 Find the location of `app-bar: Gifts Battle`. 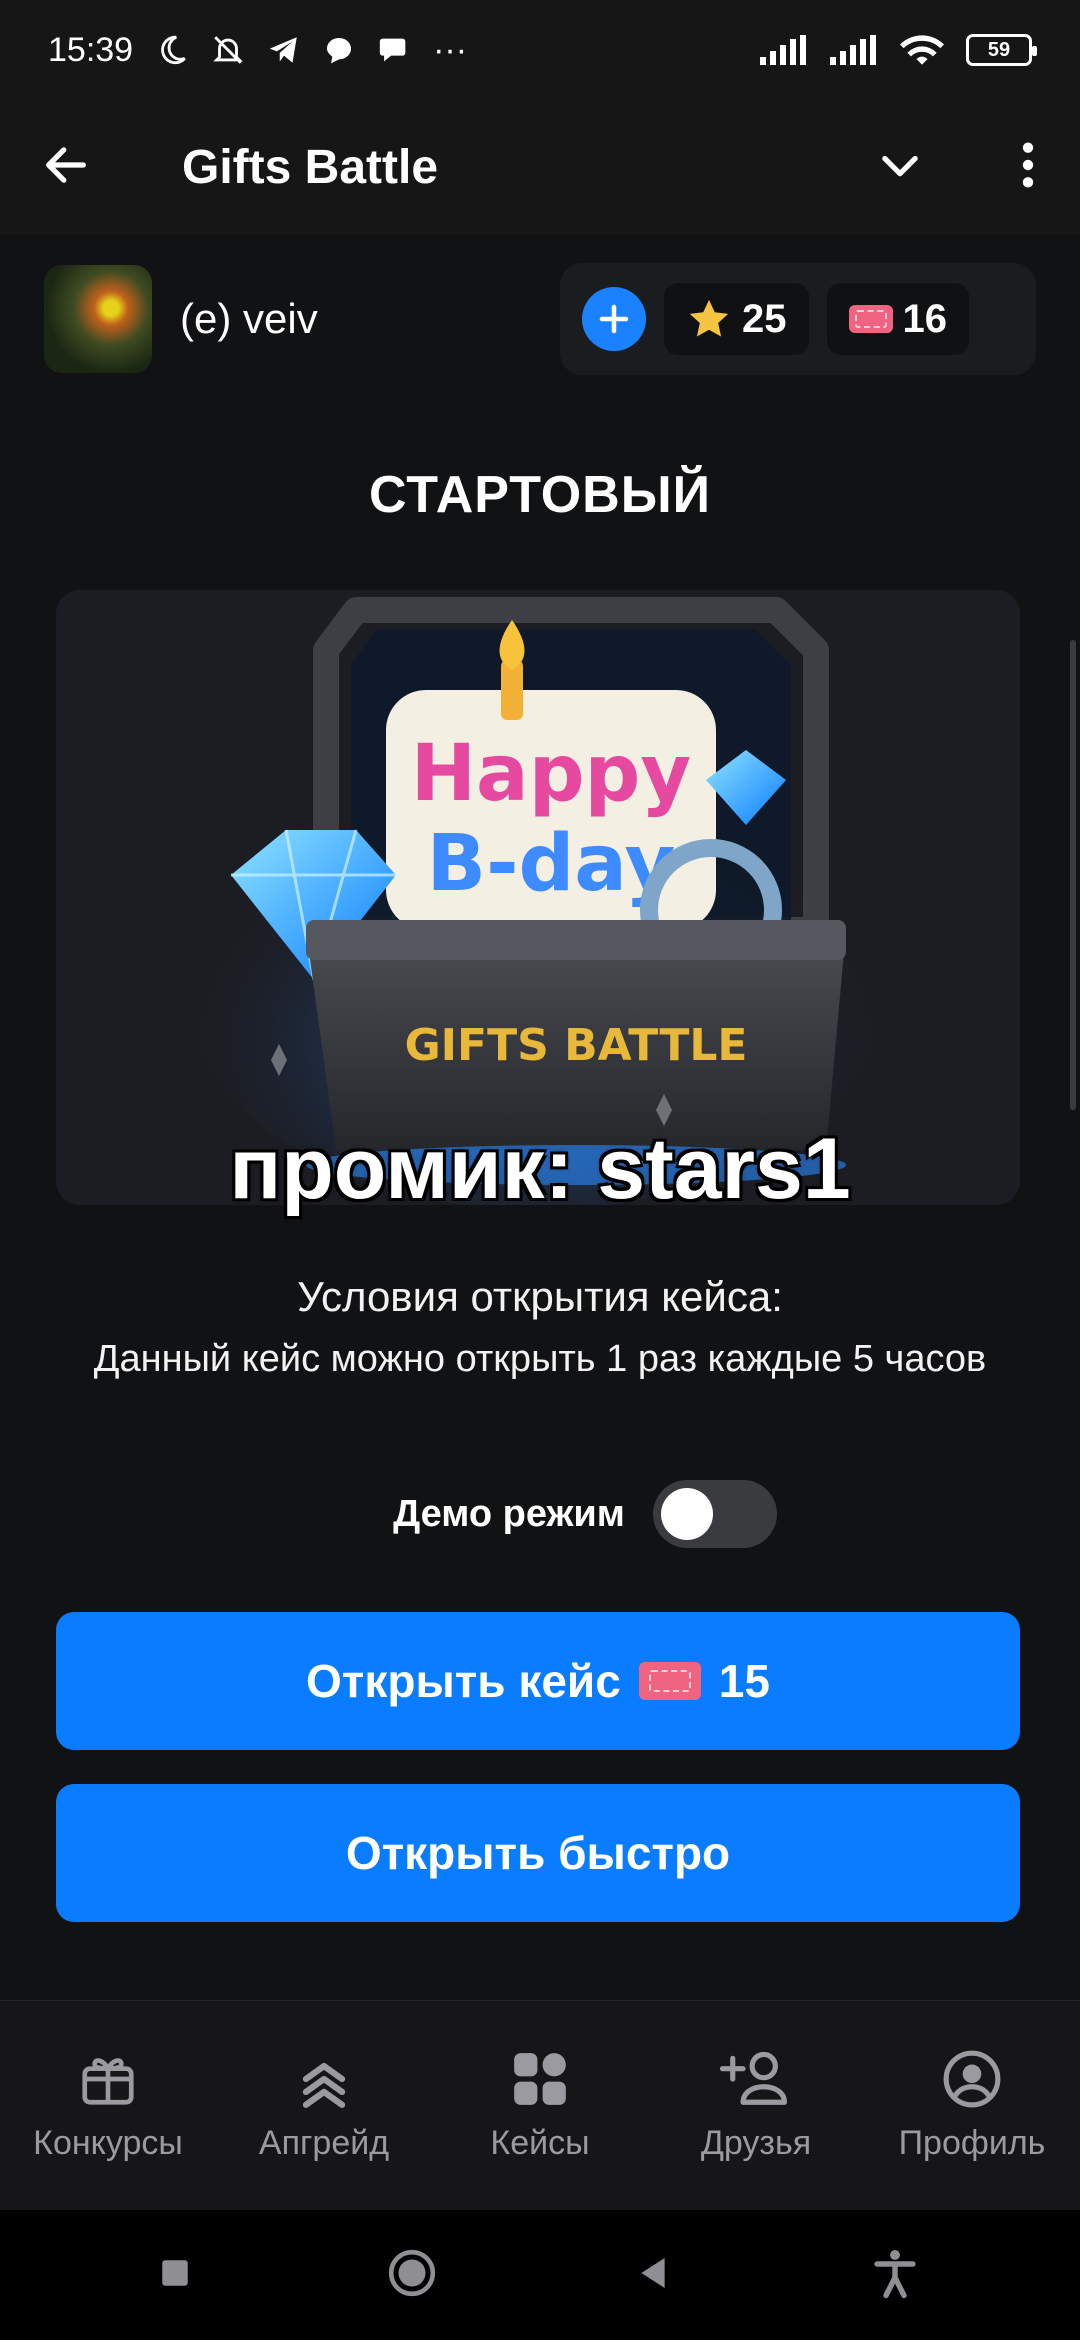

app-bar: Gifts Battle is located at coordinates (540, 167).